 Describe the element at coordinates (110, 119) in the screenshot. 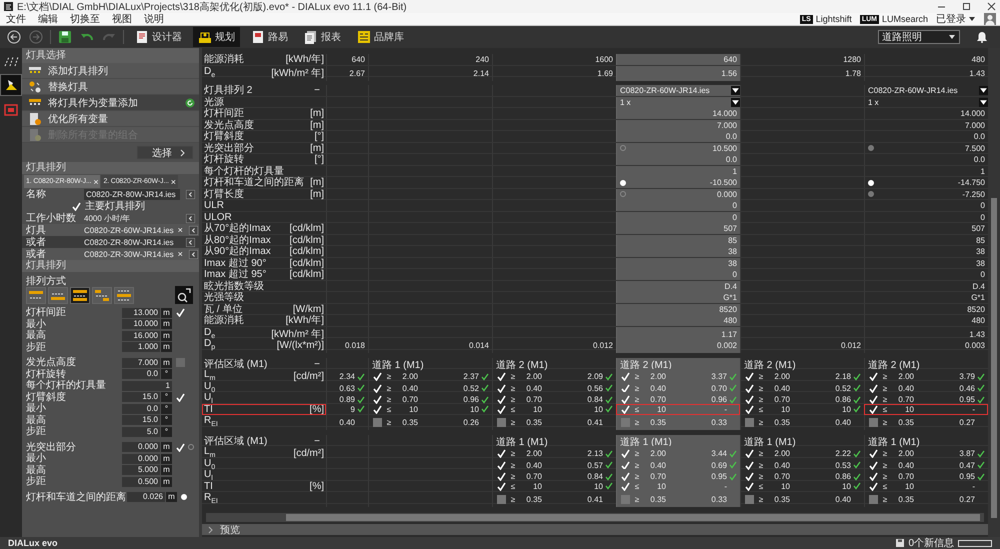

I see `action-item: 优化所有变量` at that location.